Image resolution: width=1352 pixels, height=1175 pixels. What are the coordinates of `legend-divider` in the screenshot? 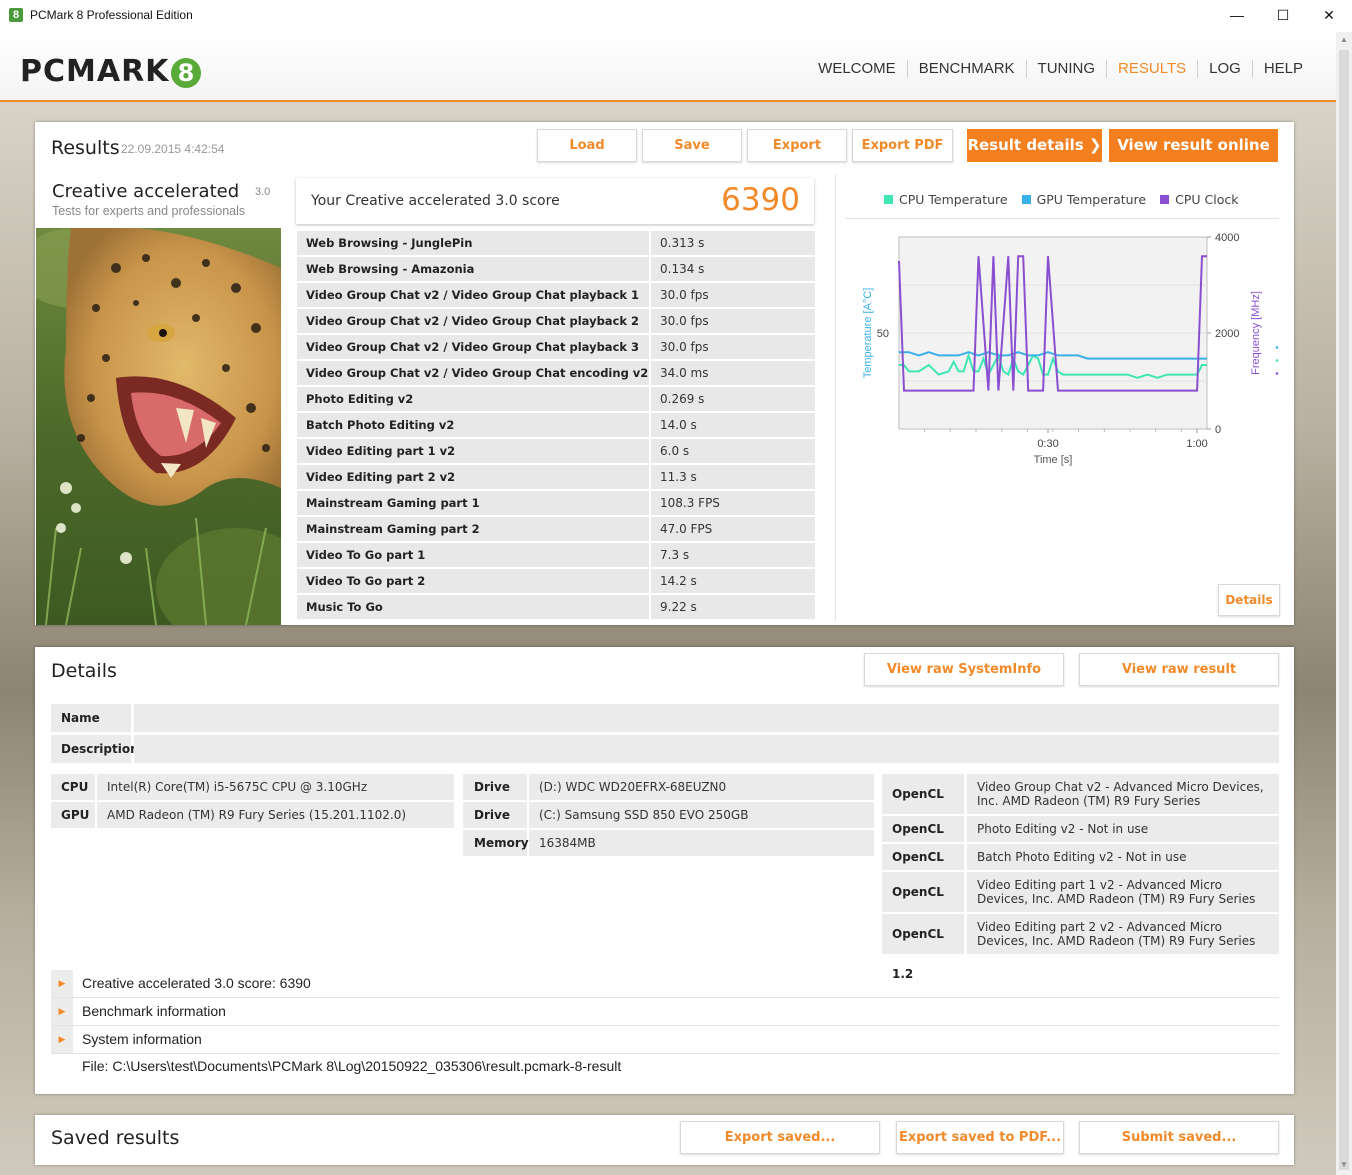 It's located at (1062, 218).